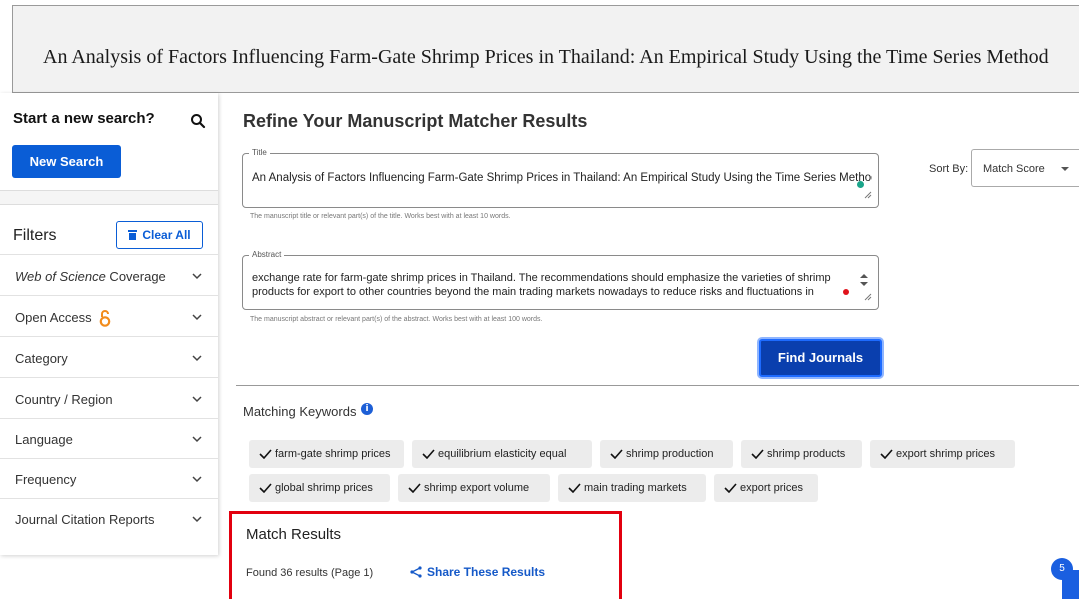  What do you see at coordinates (63, 318) in the screenshot?
I see `filter-label: Open Access` at bounding box center [63, 318].